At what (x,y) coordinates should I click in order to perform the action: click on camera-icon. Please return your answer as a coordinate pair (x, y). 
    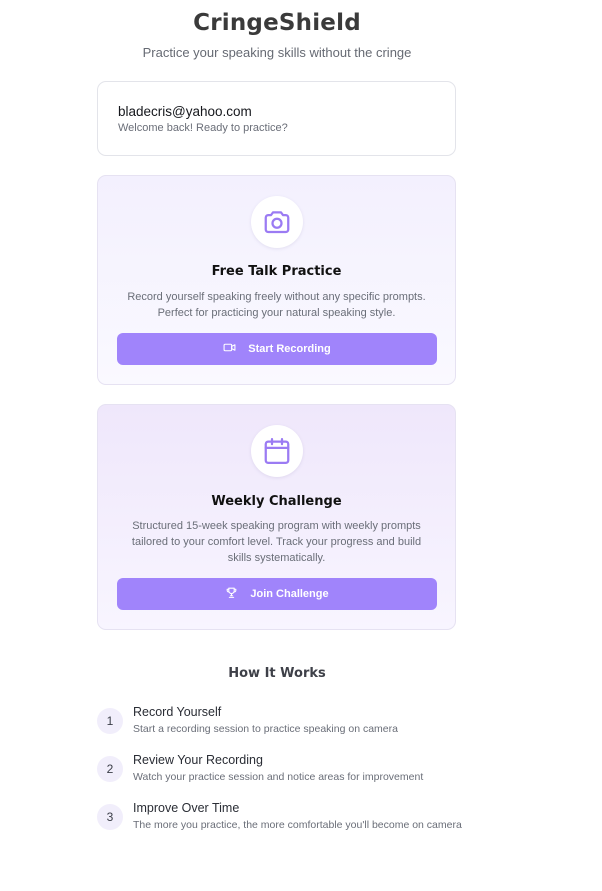
    Looking at the image, I should click on (277, 222).